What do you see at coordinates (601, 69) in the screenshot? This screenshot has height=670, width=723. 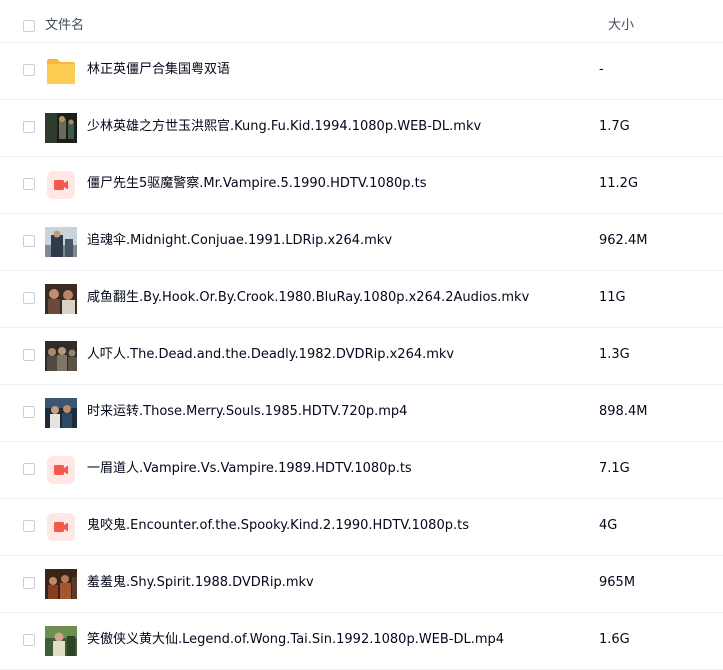 I see `file-size: -` at bounding box center [601, 69].